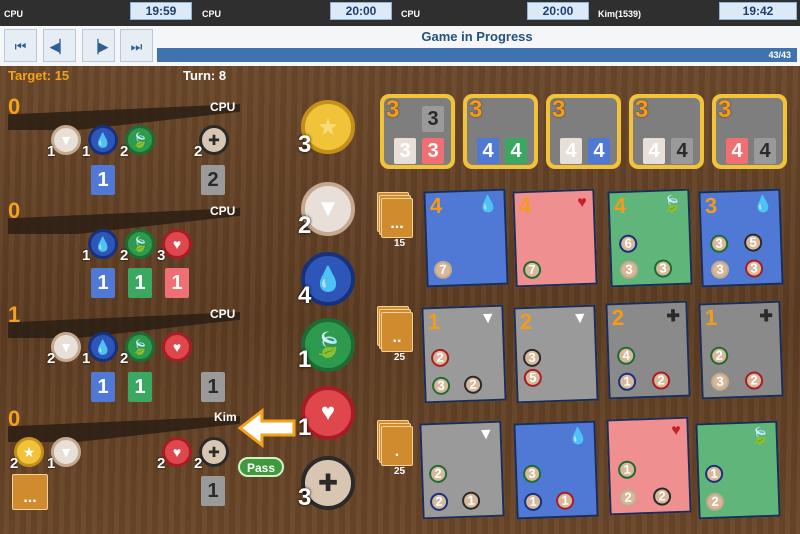  Describe the element at coordinates (532, 358) in the screenshot. I see `black-cost: 3` at that location.